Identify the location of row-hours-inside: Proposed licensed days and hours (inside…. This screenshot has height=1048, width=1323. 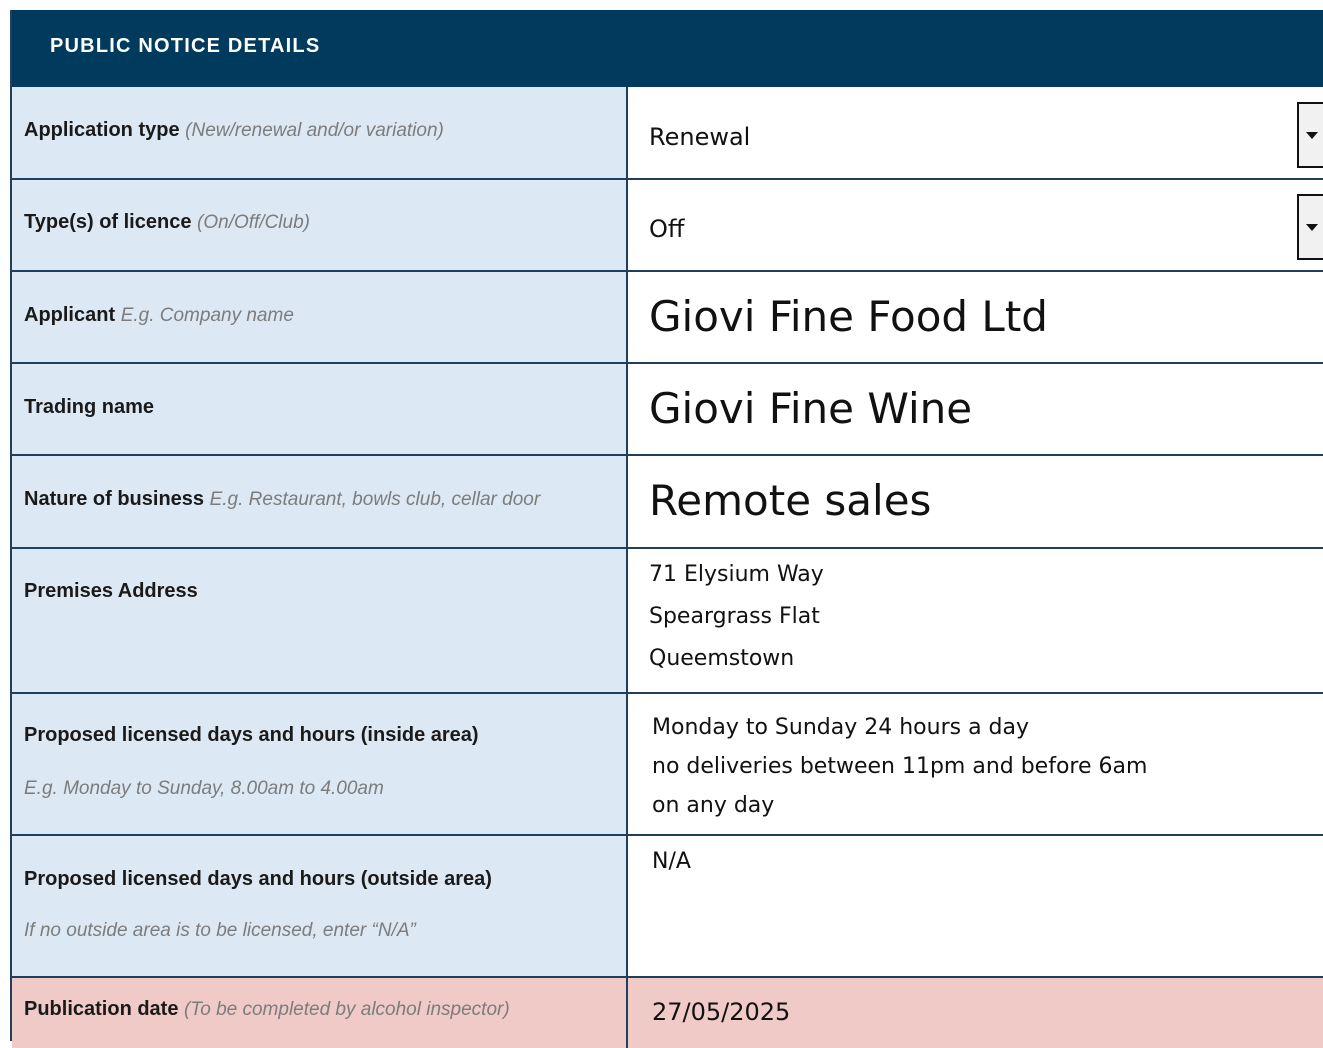
(667, 765).